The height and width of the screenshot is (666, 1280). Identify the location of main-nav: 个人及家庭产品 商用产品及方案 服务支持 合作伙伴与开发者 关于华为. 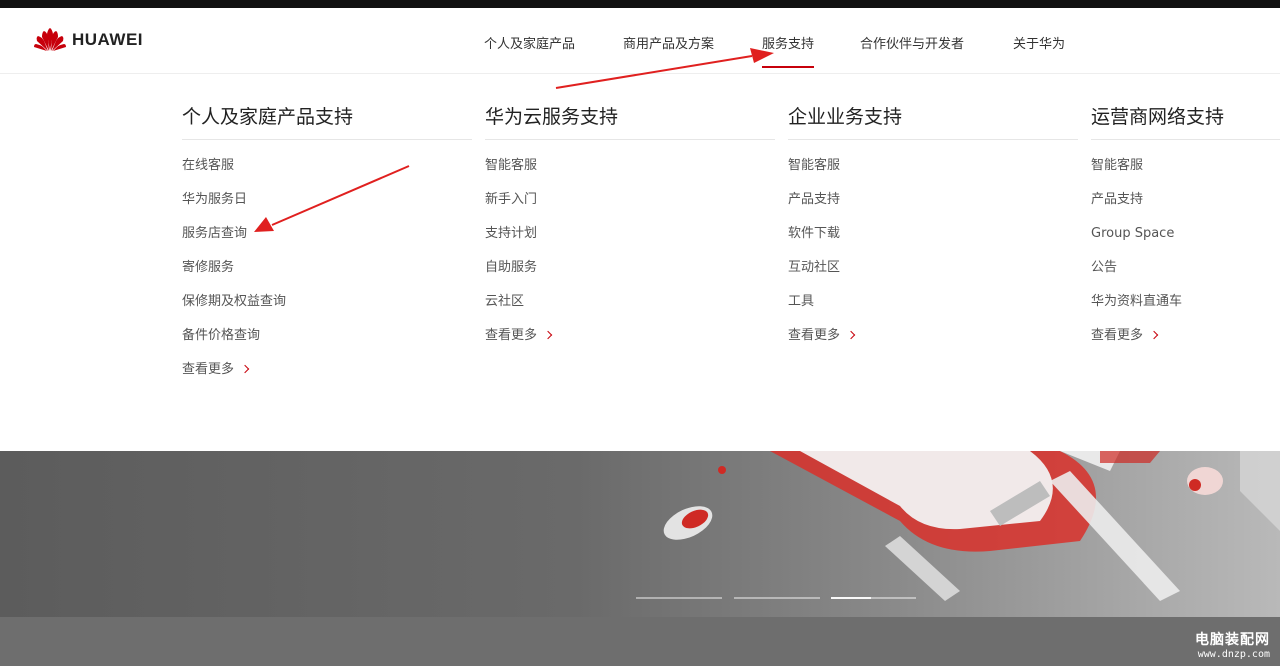
(640, 41).